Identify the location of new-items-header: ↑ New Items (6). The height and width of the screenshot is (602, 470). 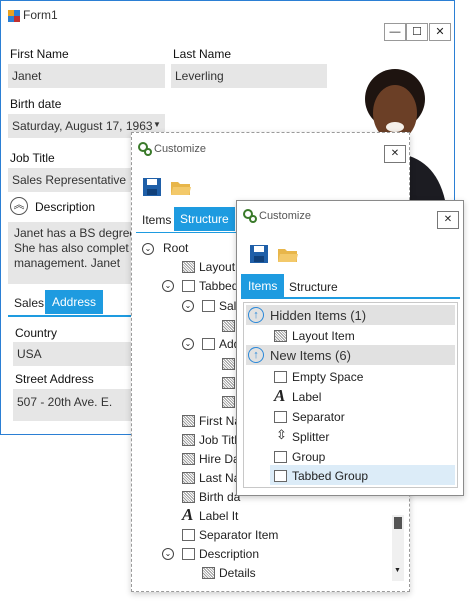
(350, 355).